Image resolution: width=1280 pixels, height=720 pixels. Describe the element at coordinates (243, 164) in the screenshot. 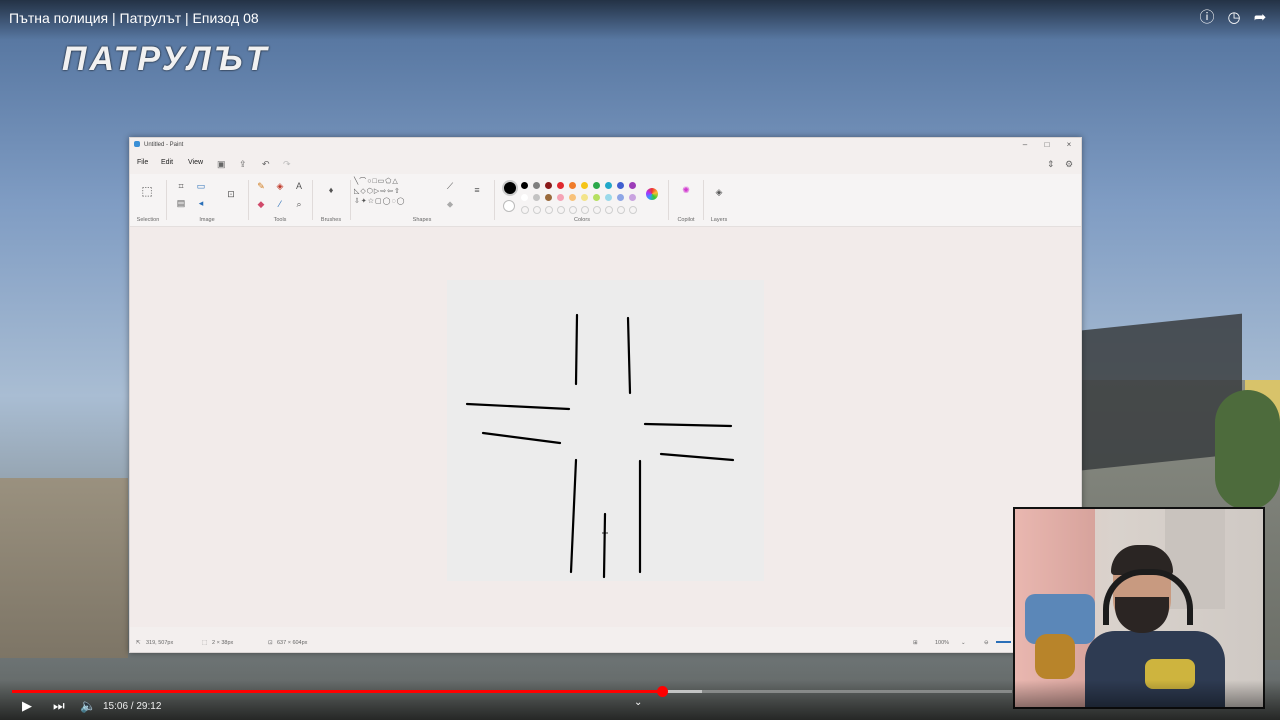

I see `share-file-icon: ⇪` at that location.